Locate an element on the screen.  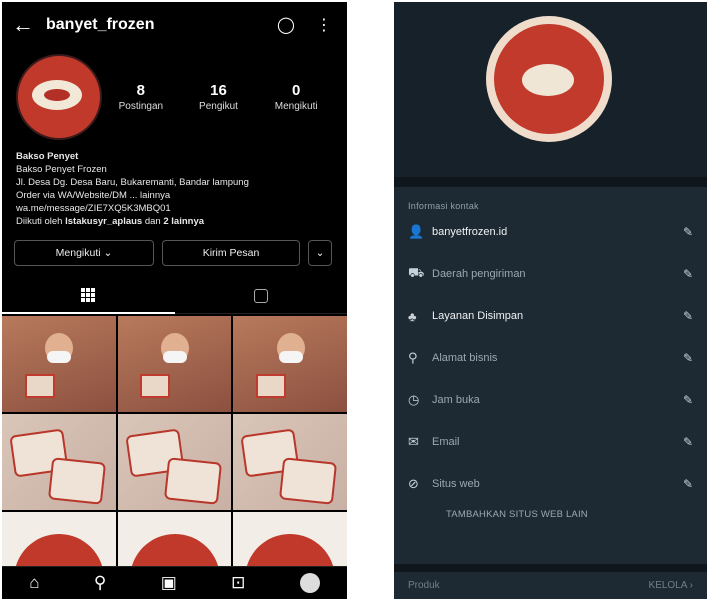
row-text: Daerah pengiriman is located at coordinates (479, 274).